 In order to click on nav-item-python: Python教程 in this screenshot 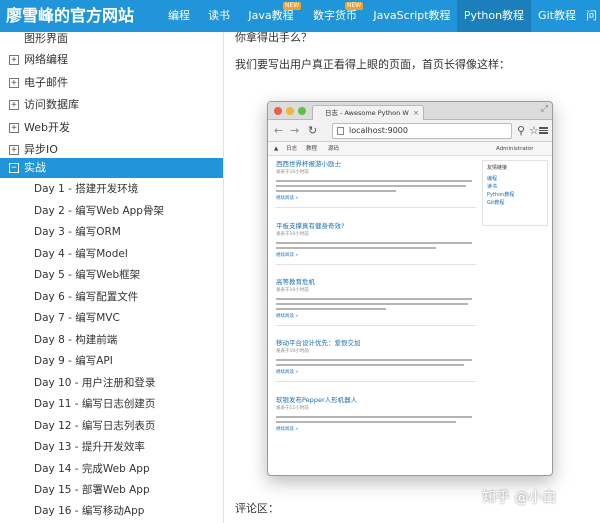, I will do `click(494, 16)`.